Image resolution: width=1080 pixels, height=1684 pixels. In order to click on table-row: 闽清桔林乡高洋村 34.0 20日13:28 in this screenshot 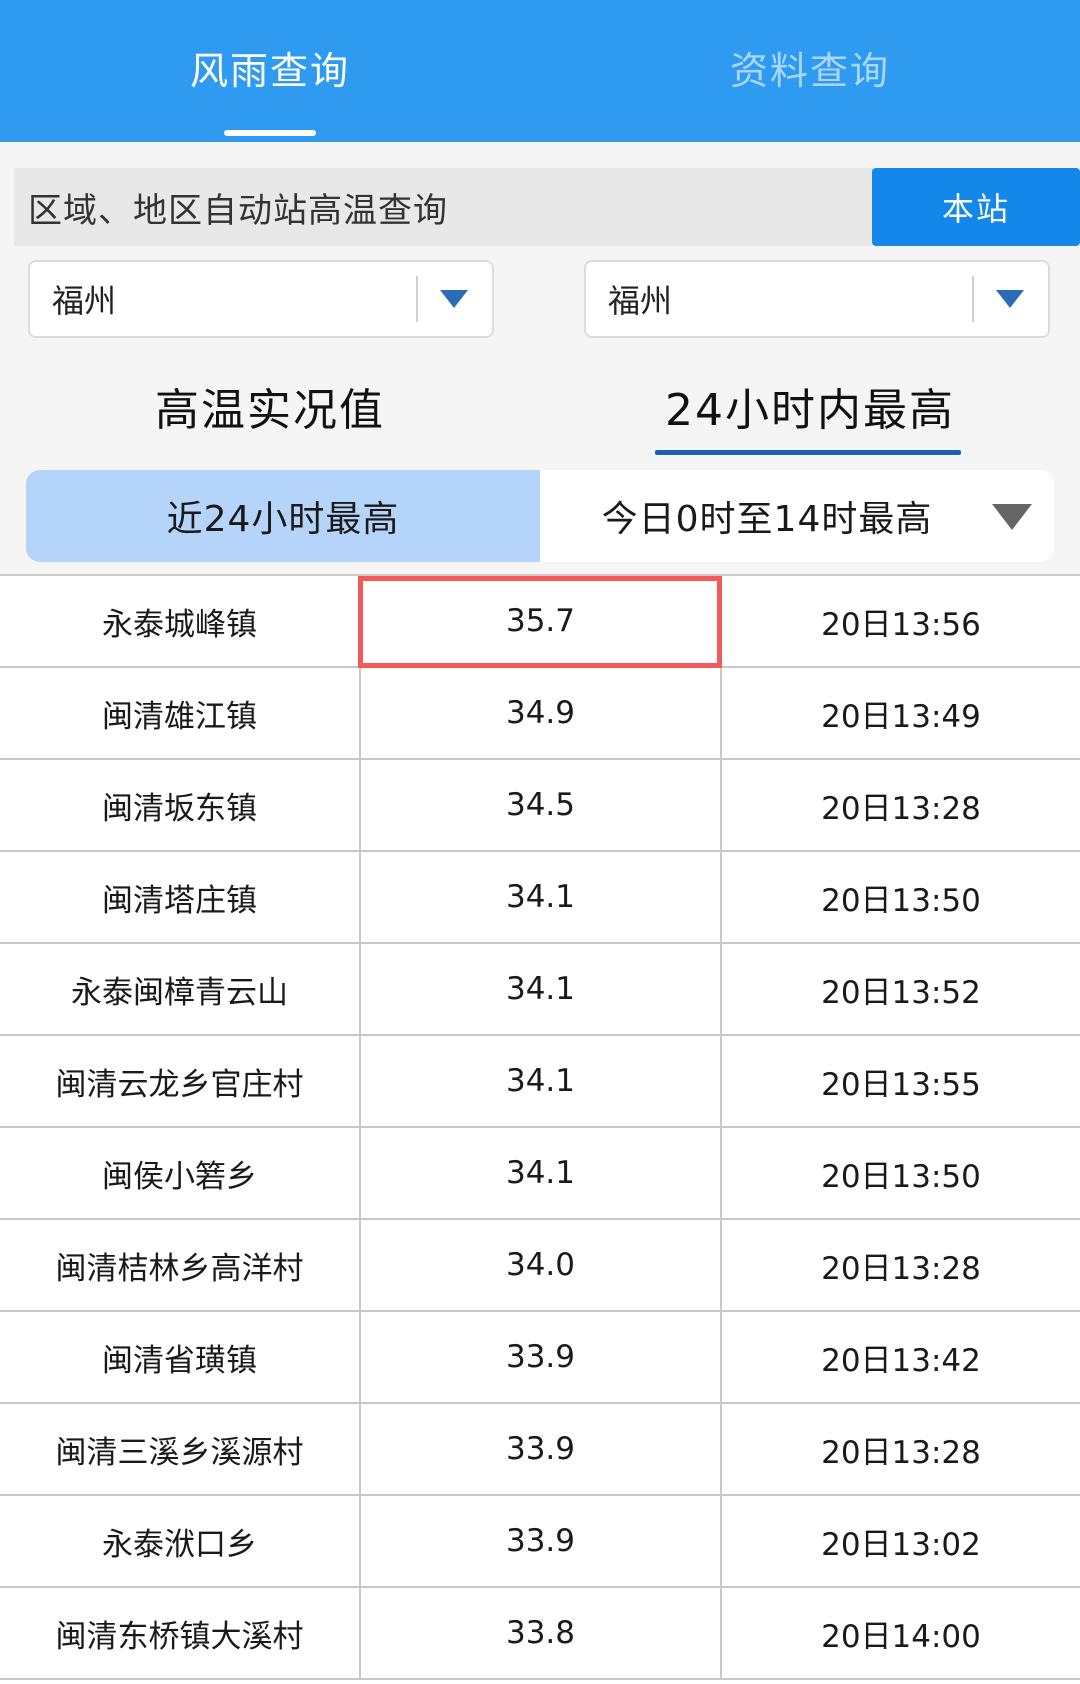, I will do `click(540, 1266)`.